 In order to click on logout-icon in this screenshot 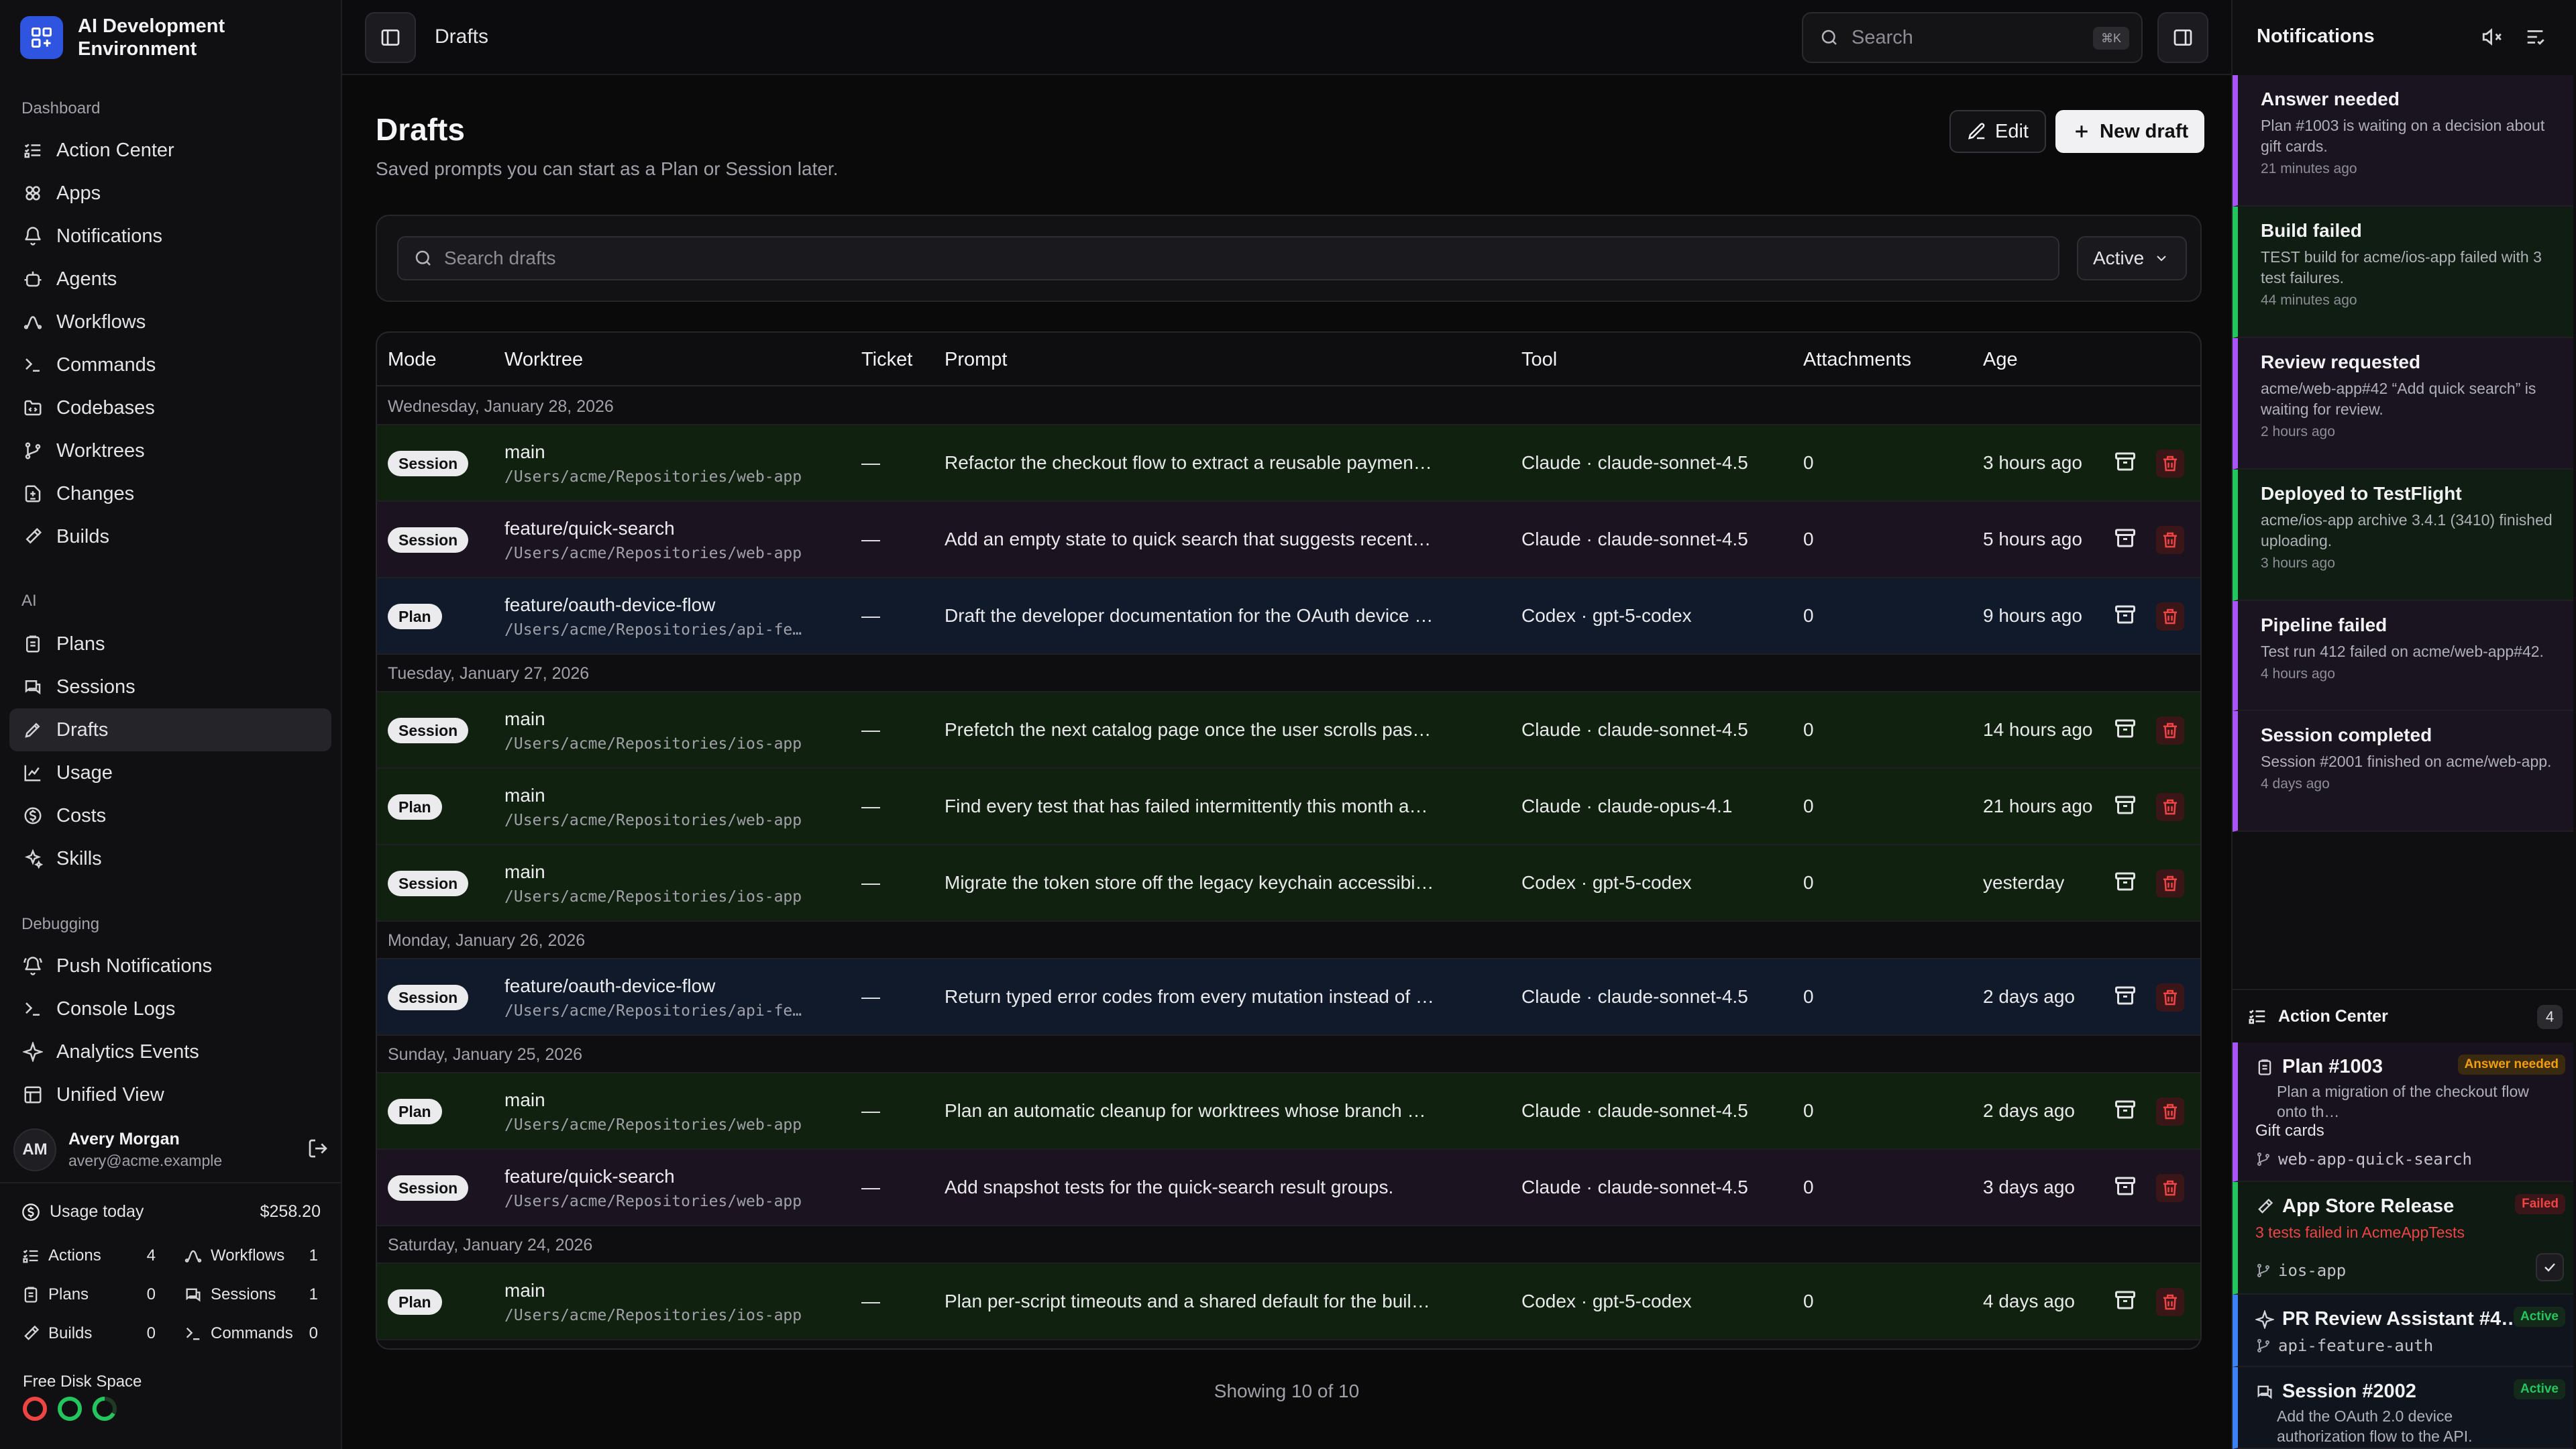, I will do `click(318, 1150)`.